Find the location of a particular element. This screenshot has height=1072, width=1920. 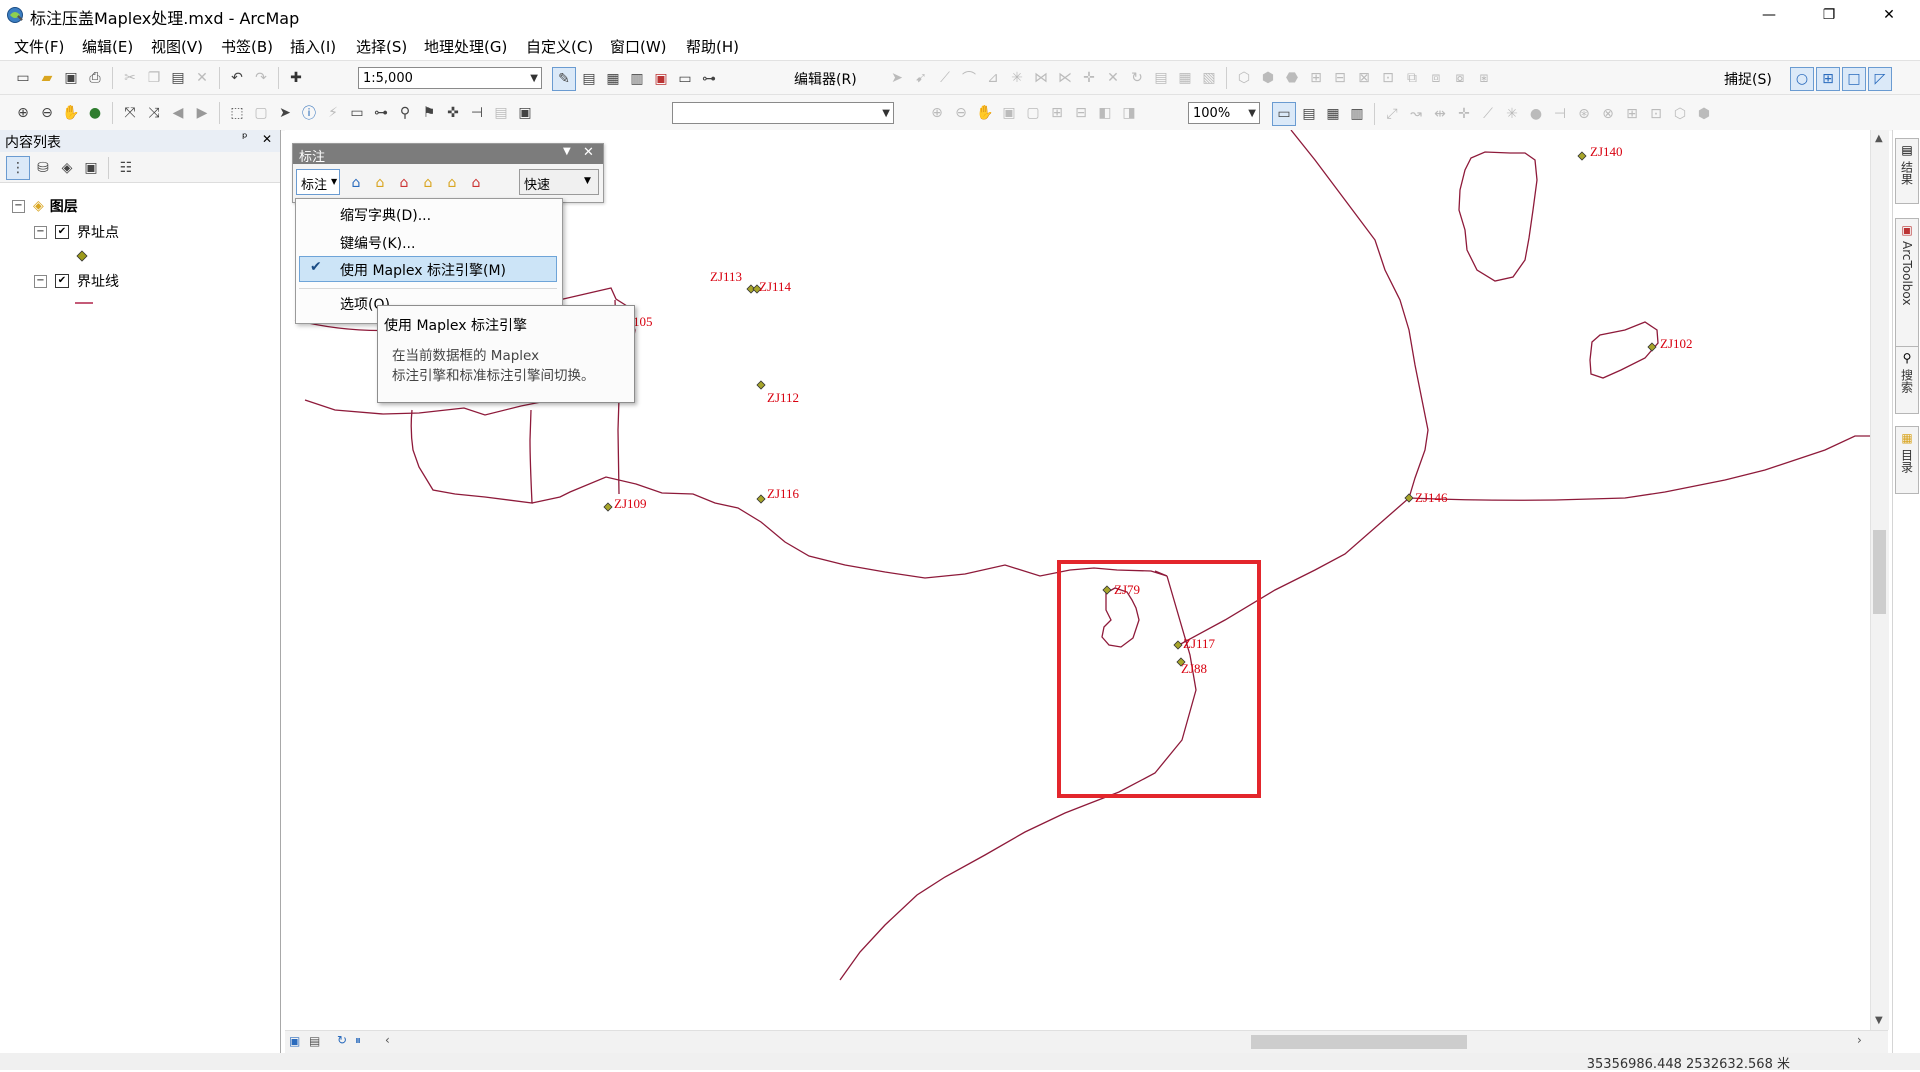

table-of-contents-icon: ▤ is located at coordinates (589, 79).